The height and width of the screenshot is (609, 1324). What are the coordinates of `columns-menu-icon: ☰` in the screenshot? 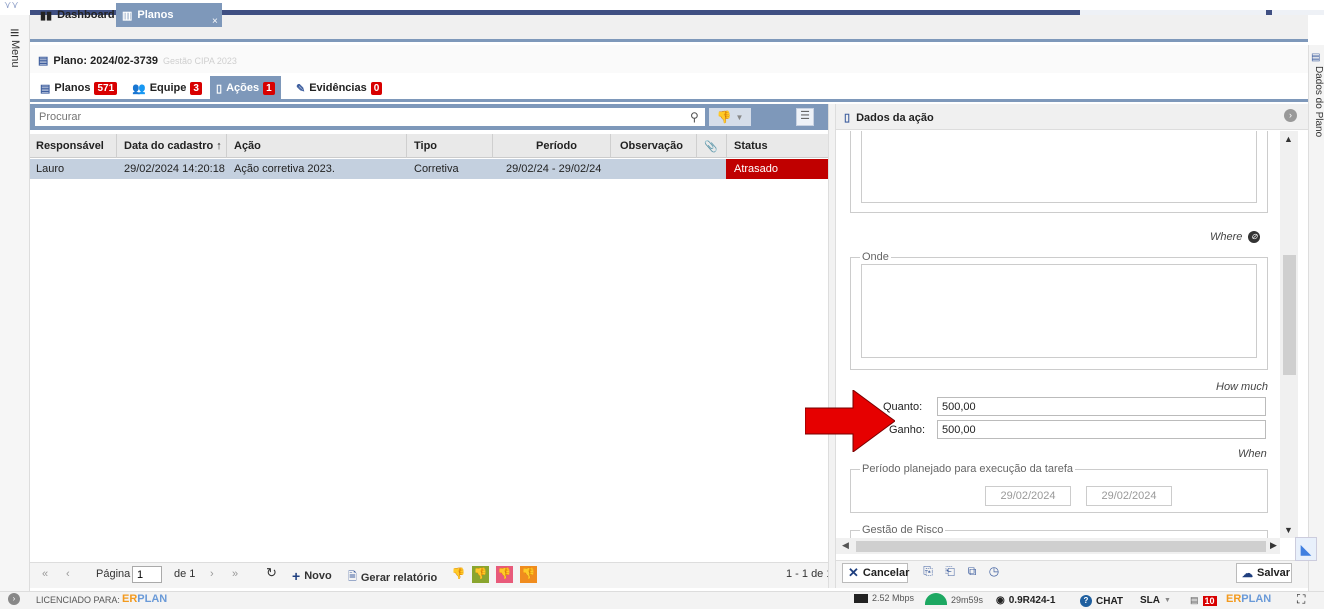 It's located at (805, 117).